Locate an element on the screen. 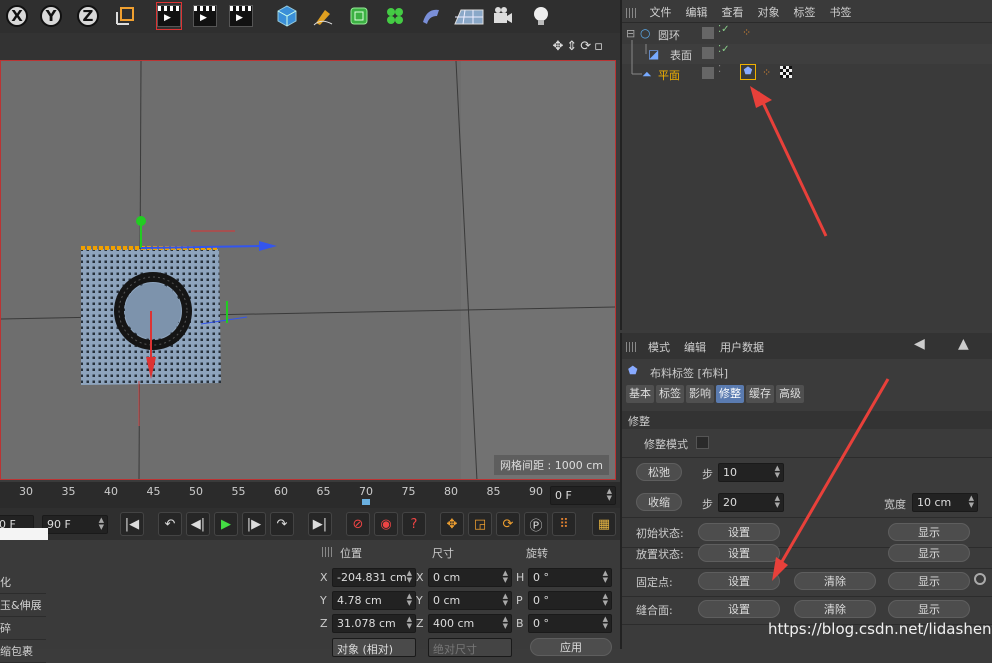  timeline-tick-label: 50 is located at coordinates (196, 491).